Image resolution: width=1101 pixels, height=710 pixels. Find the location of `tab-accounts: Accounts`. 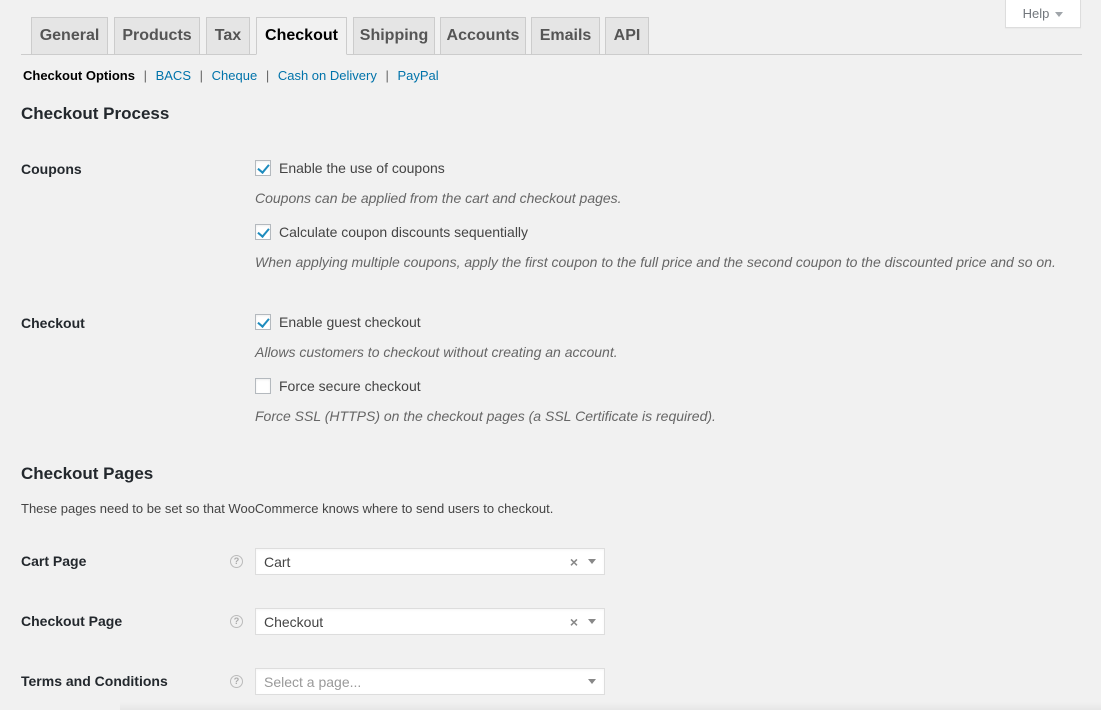

tab-accounts: Accounts is located at coordinates (483, 35).